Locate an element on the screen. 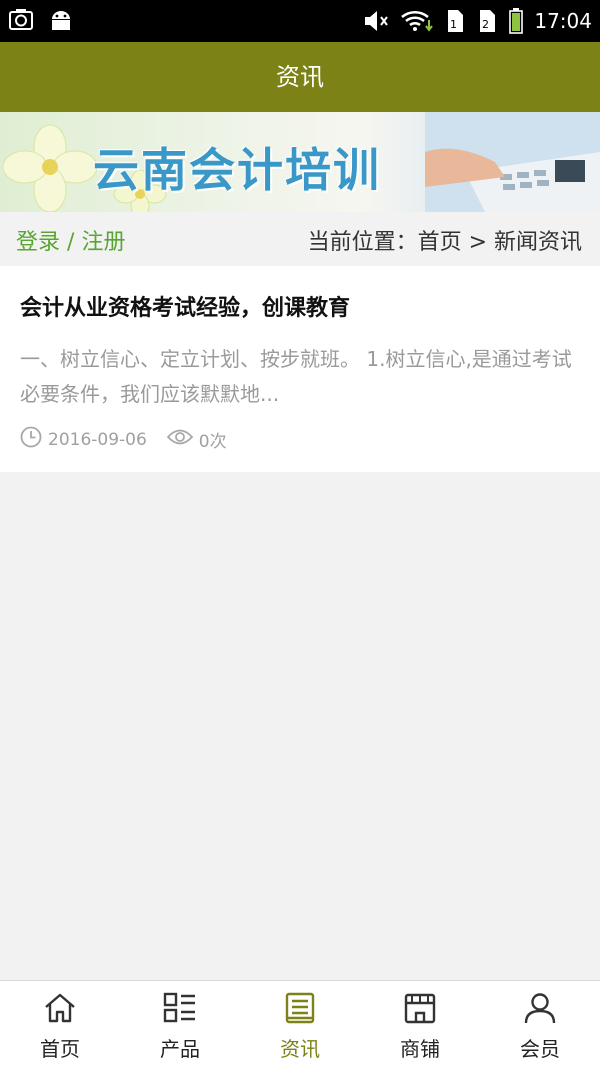 This screenshot has height=1068, width=600. nav-label: 会员 is located at coordinates (540, 1049).